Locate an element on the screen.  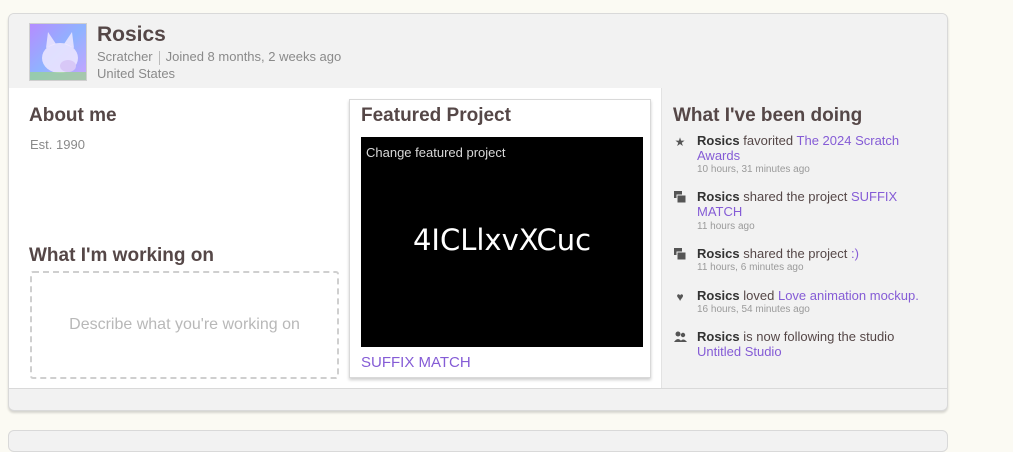
featured-project-link: SUFFIX MATCH is located at coordinates (416, 362).